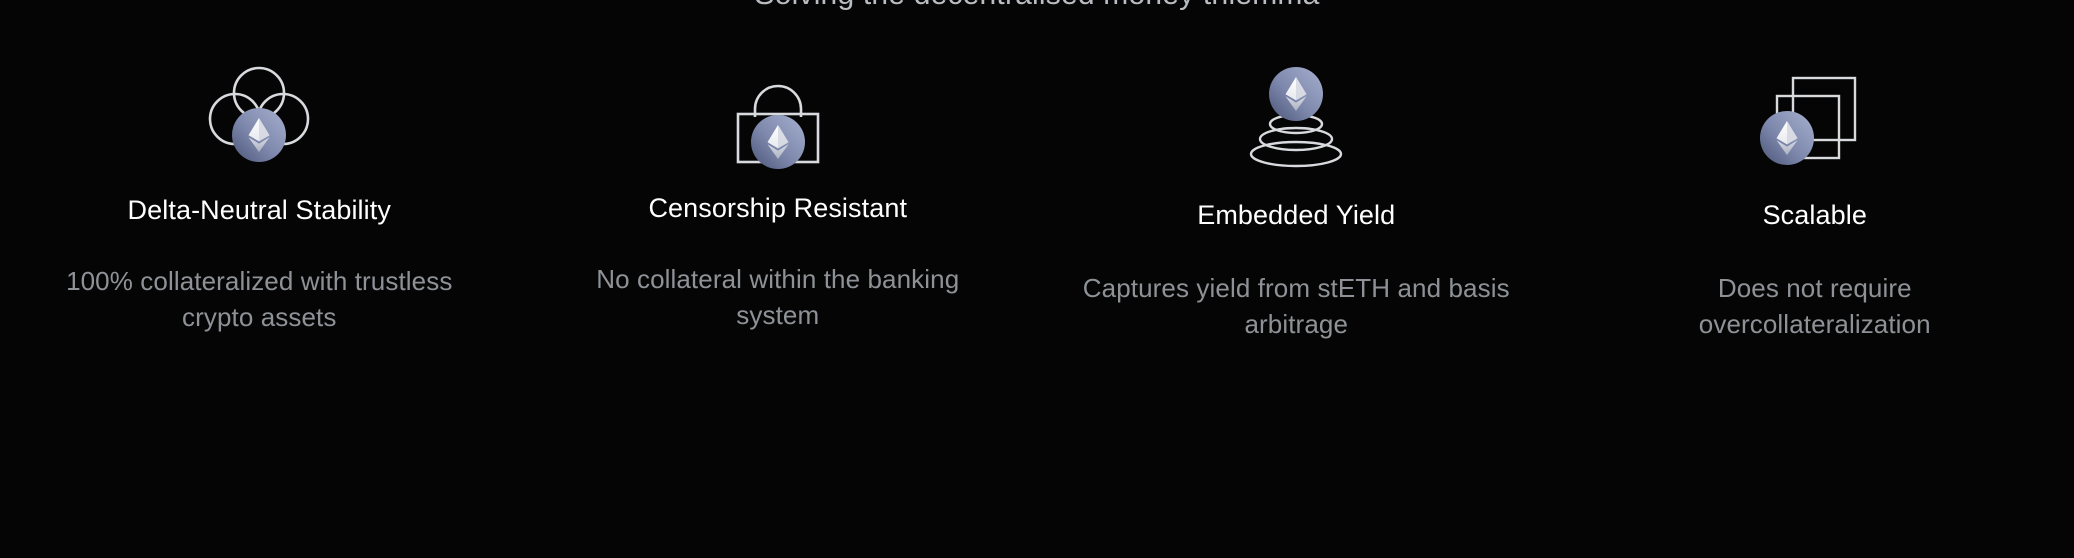  Describe the element at coordinates (1815, 117) in the screenshot. I see `nested-squares-eth-icon` at that location.